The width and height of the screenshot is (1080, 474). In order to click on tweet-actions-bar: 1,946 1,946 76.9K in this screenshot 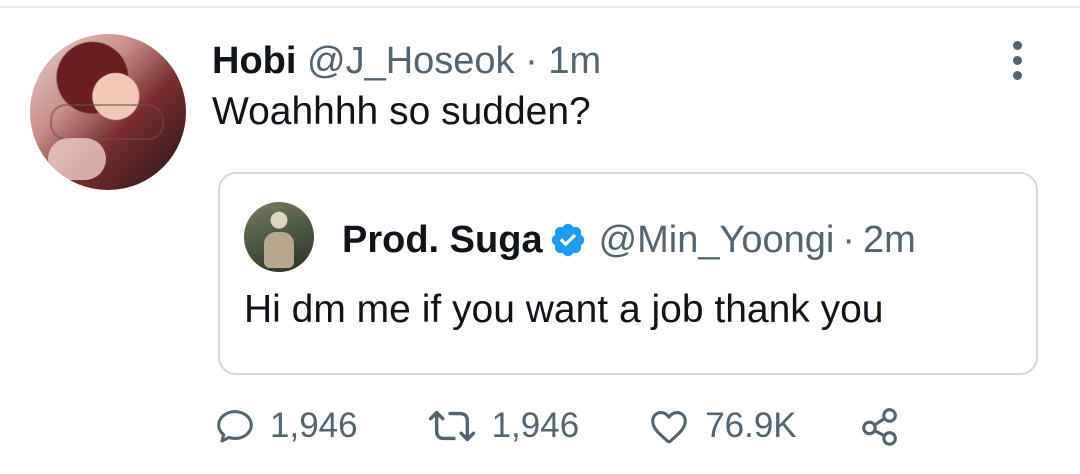, I will do `click(558, 426)`.